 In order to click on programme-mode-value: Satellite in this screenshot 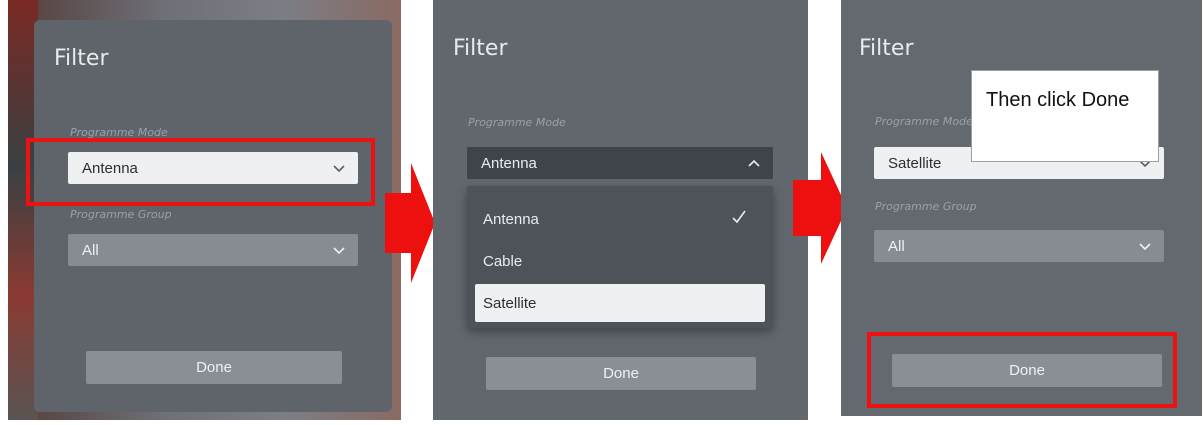, I will do `click(915, 163)`.